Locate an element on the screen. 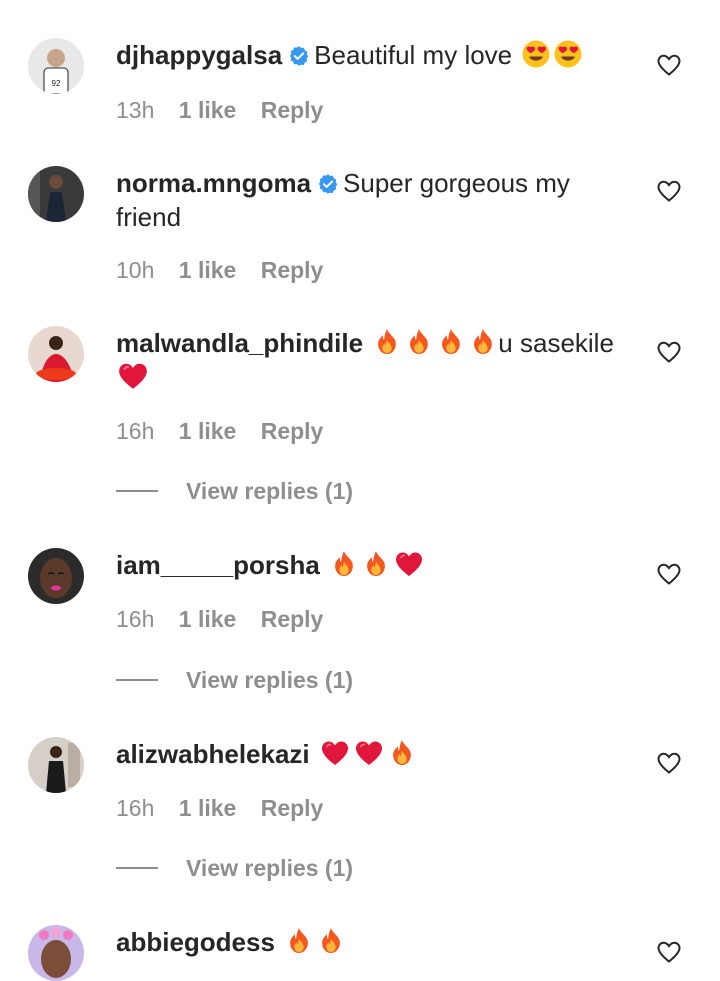 This screenshot has width=720, height=981. comment-text: malwandla_phindile u sasekile is located at coordinates (376, 360).